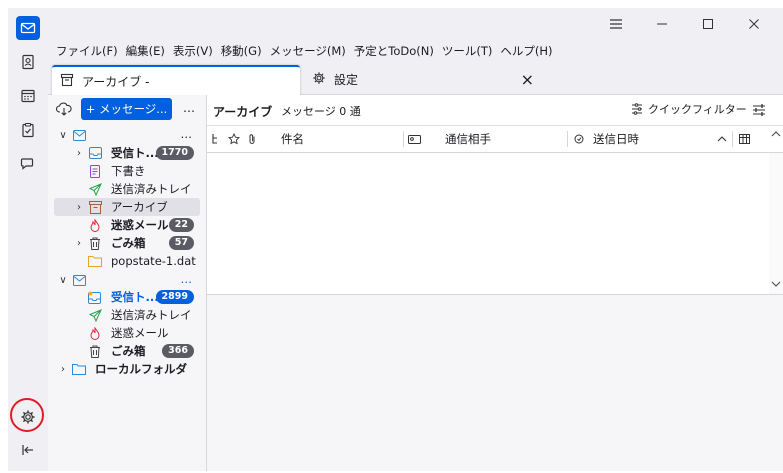 The height and width of the screenshot is (473, 783). What do you see at coordinates (95, 171) in the screenshot?
I see `draft-icon` at bounding box center [95, 171].